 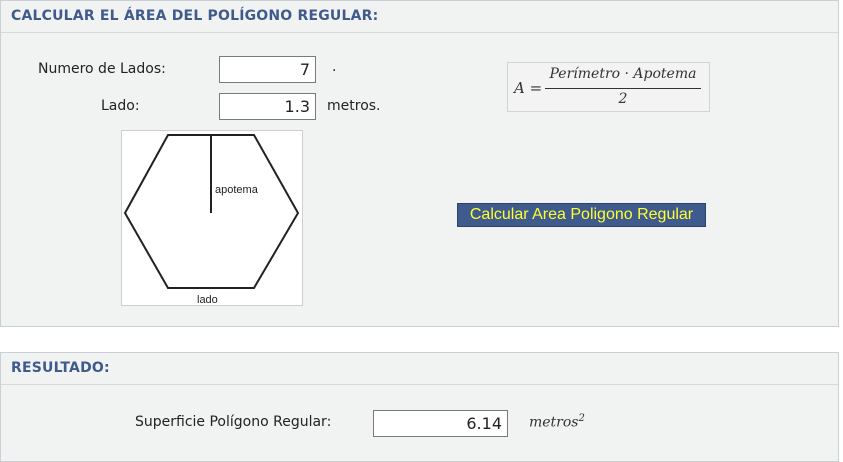 What do you see at coordinates (419, 17) in the screenshot?
I see `calc-section-title: CALCULAR EL ÁREA DEL POLÍGONO REGULAR:` at bounding box center [419, 17].